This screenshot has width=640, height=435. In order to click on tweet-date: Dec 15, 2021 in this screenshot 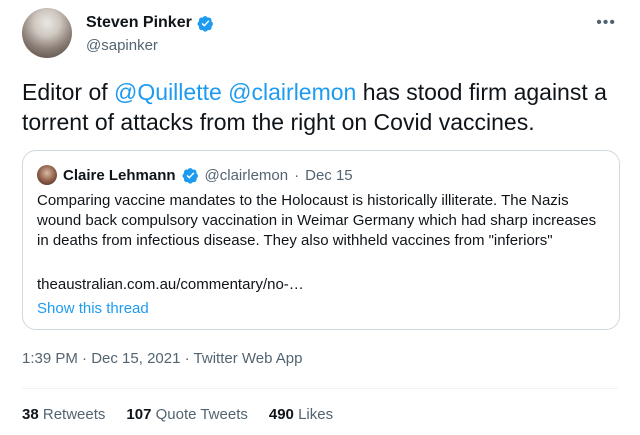, I will do `click(135, 358)`.